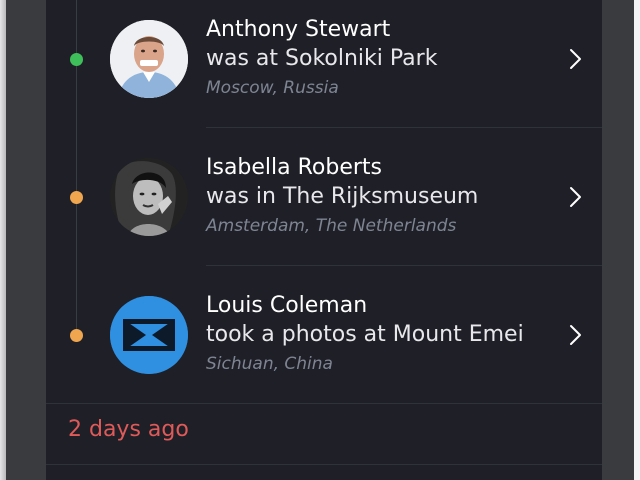 This screenshot has width=640, height=480. I want to click on location-text: Sichuan, China, so click(269, 364).